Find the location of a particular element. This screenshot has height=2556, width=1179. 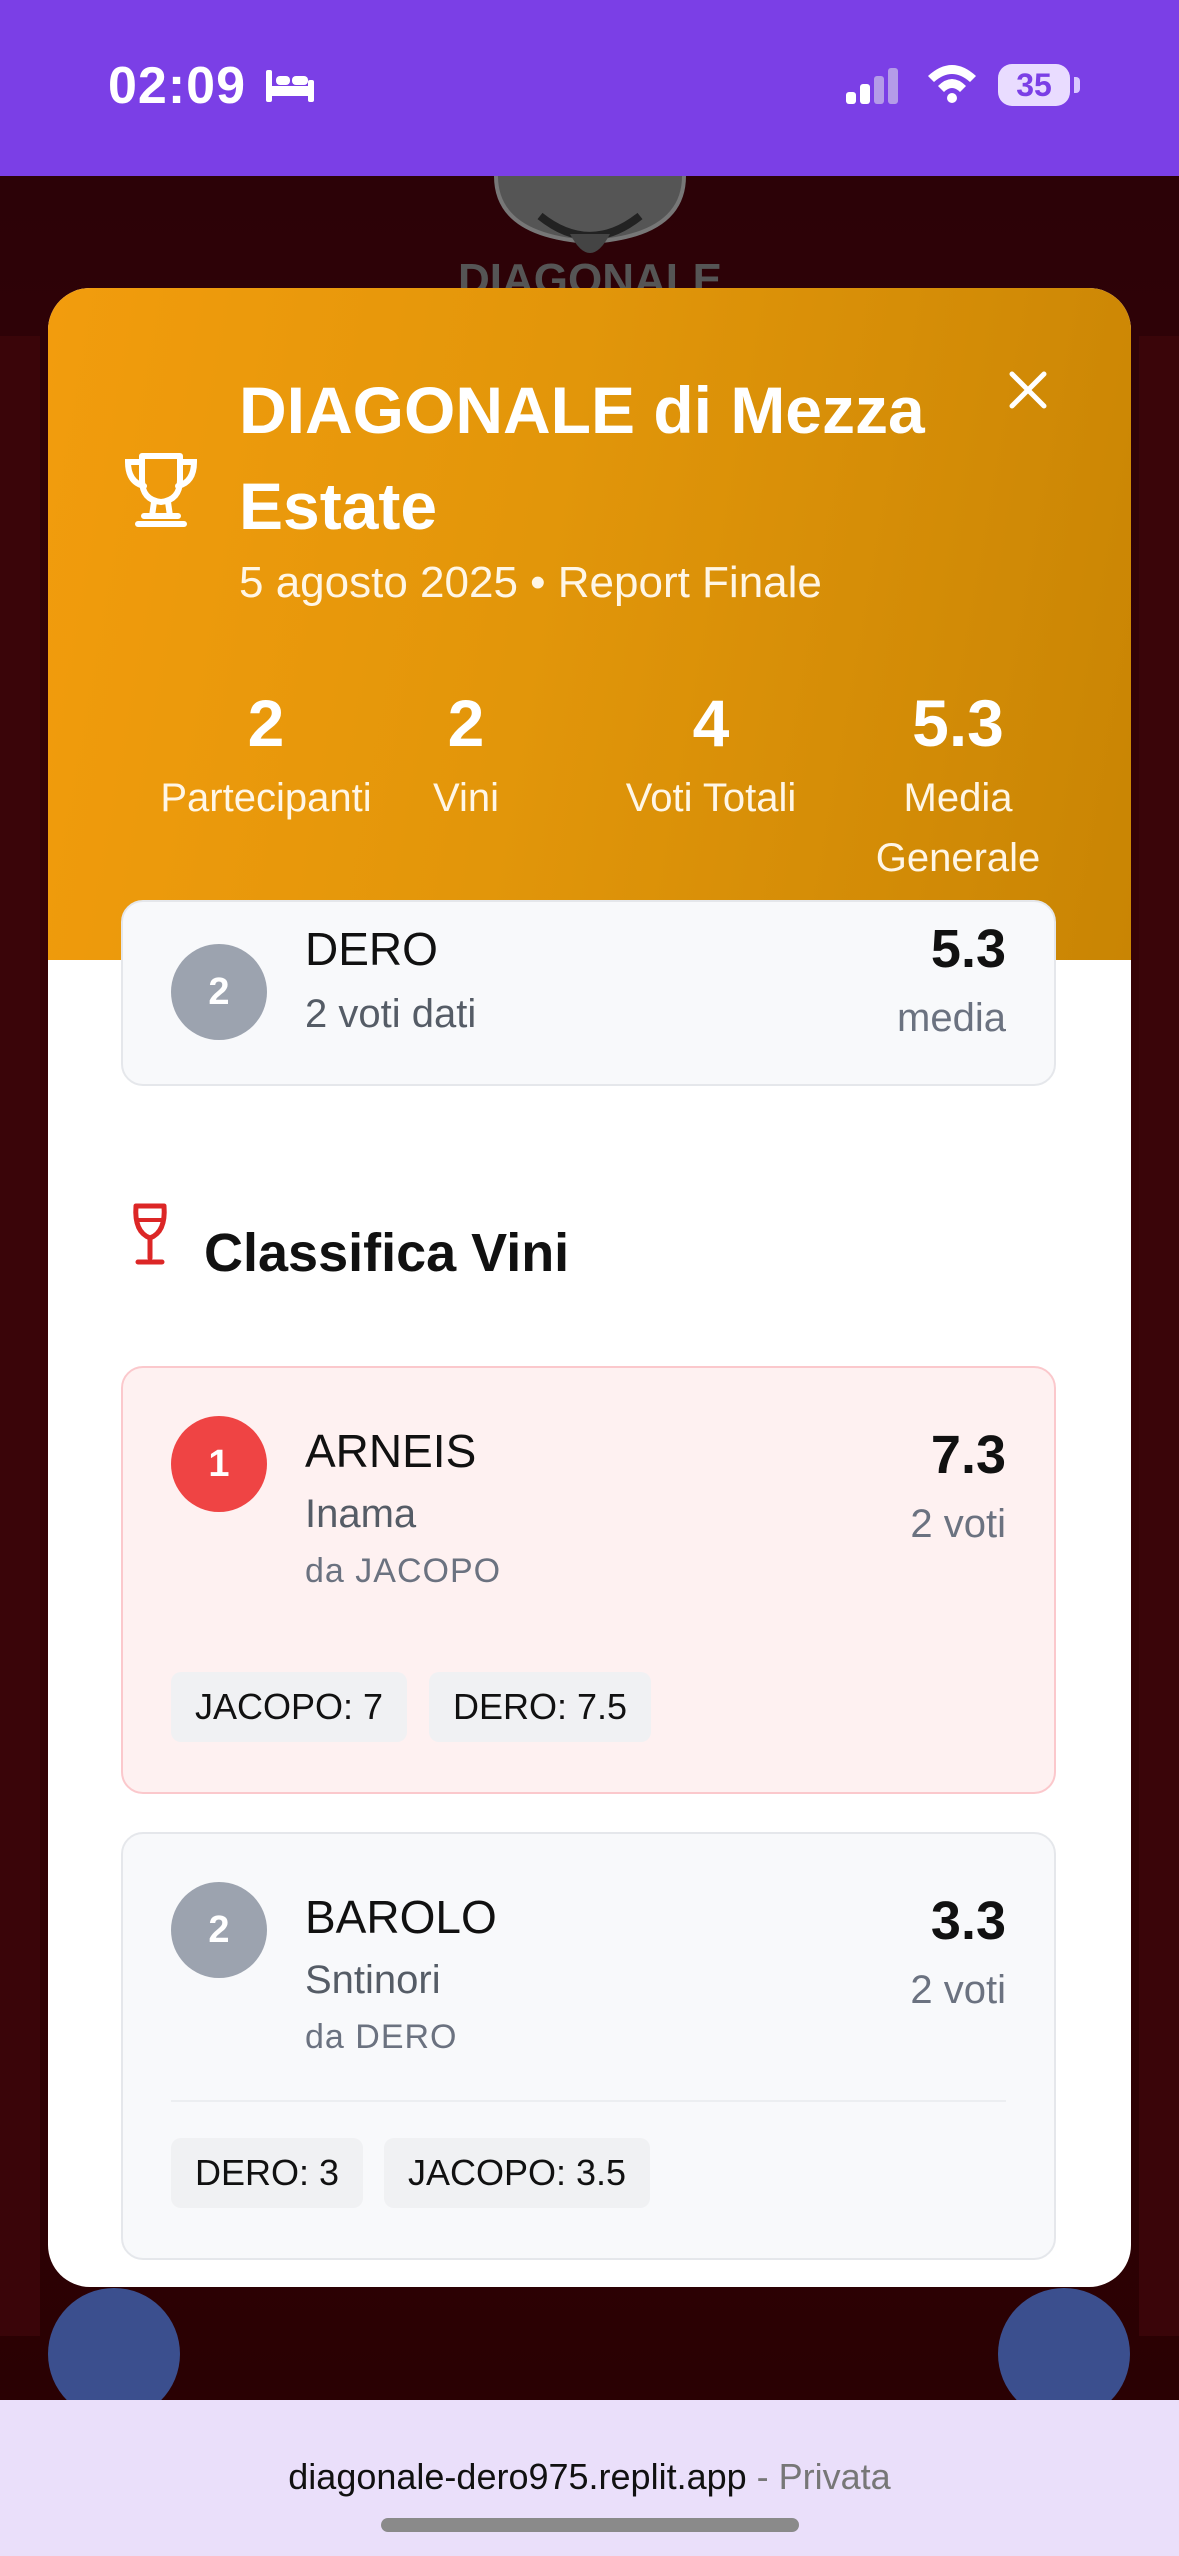

modal-title: DIAGONALE di Mezza Estate is located at coordinates (582, 458).